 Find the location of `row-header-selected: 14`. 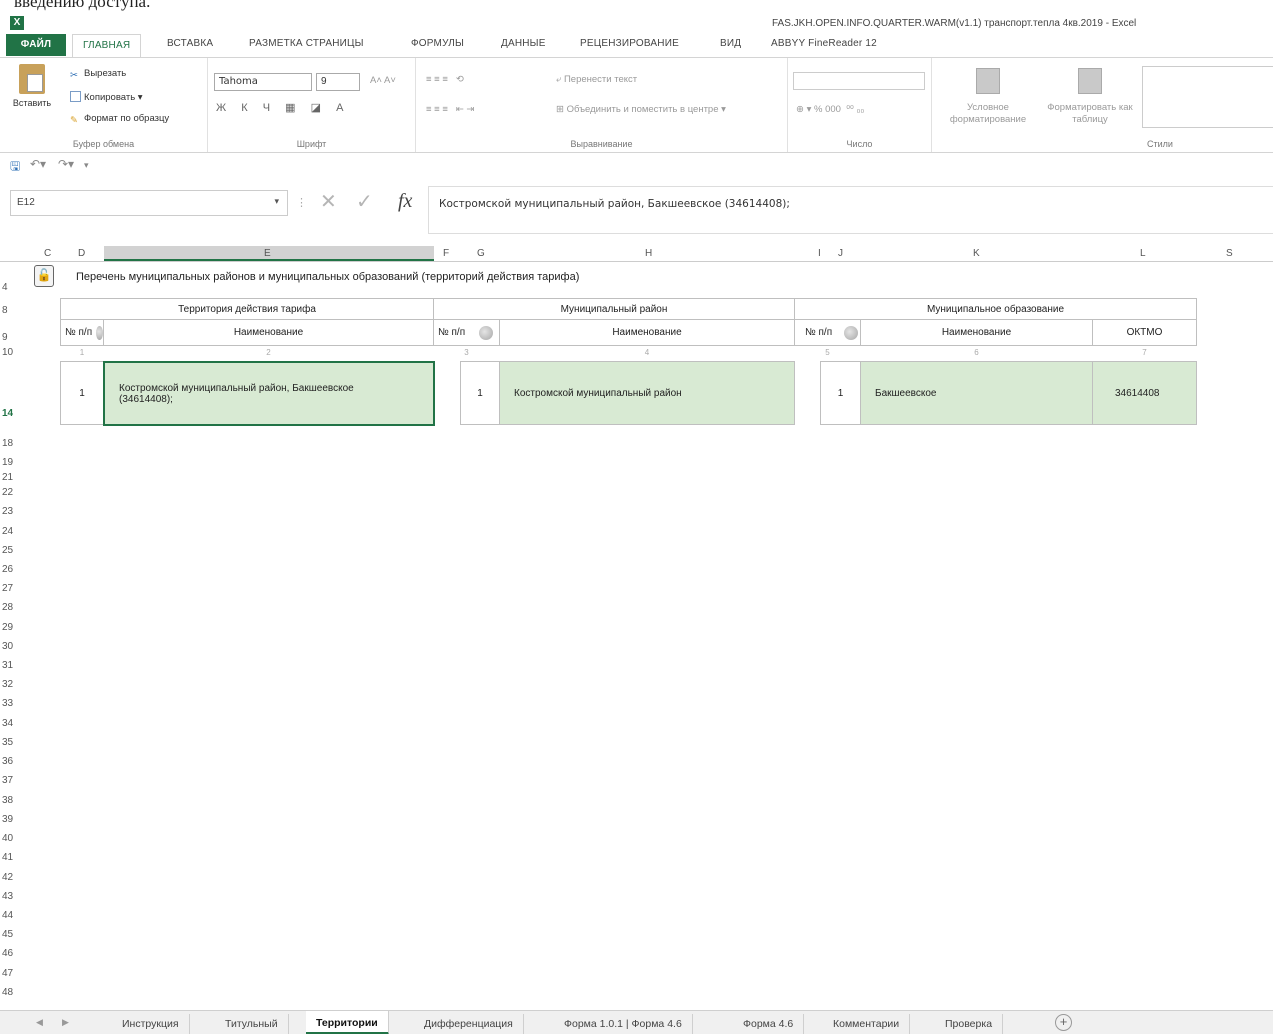

row-header-selected: 14 is located at coordinates (7, 413).